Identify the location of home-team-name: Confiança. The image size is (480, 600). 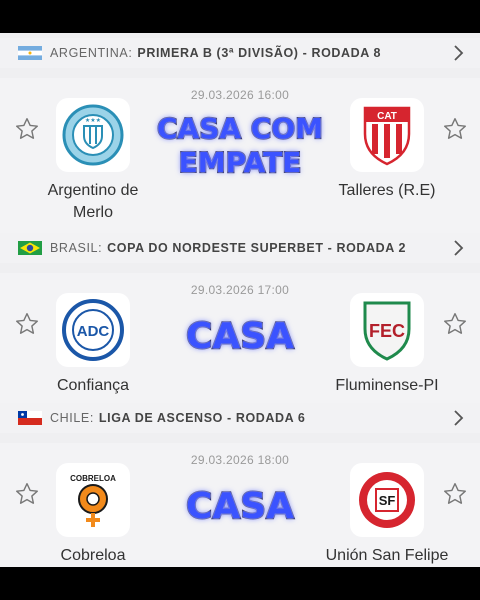
(93, 385).